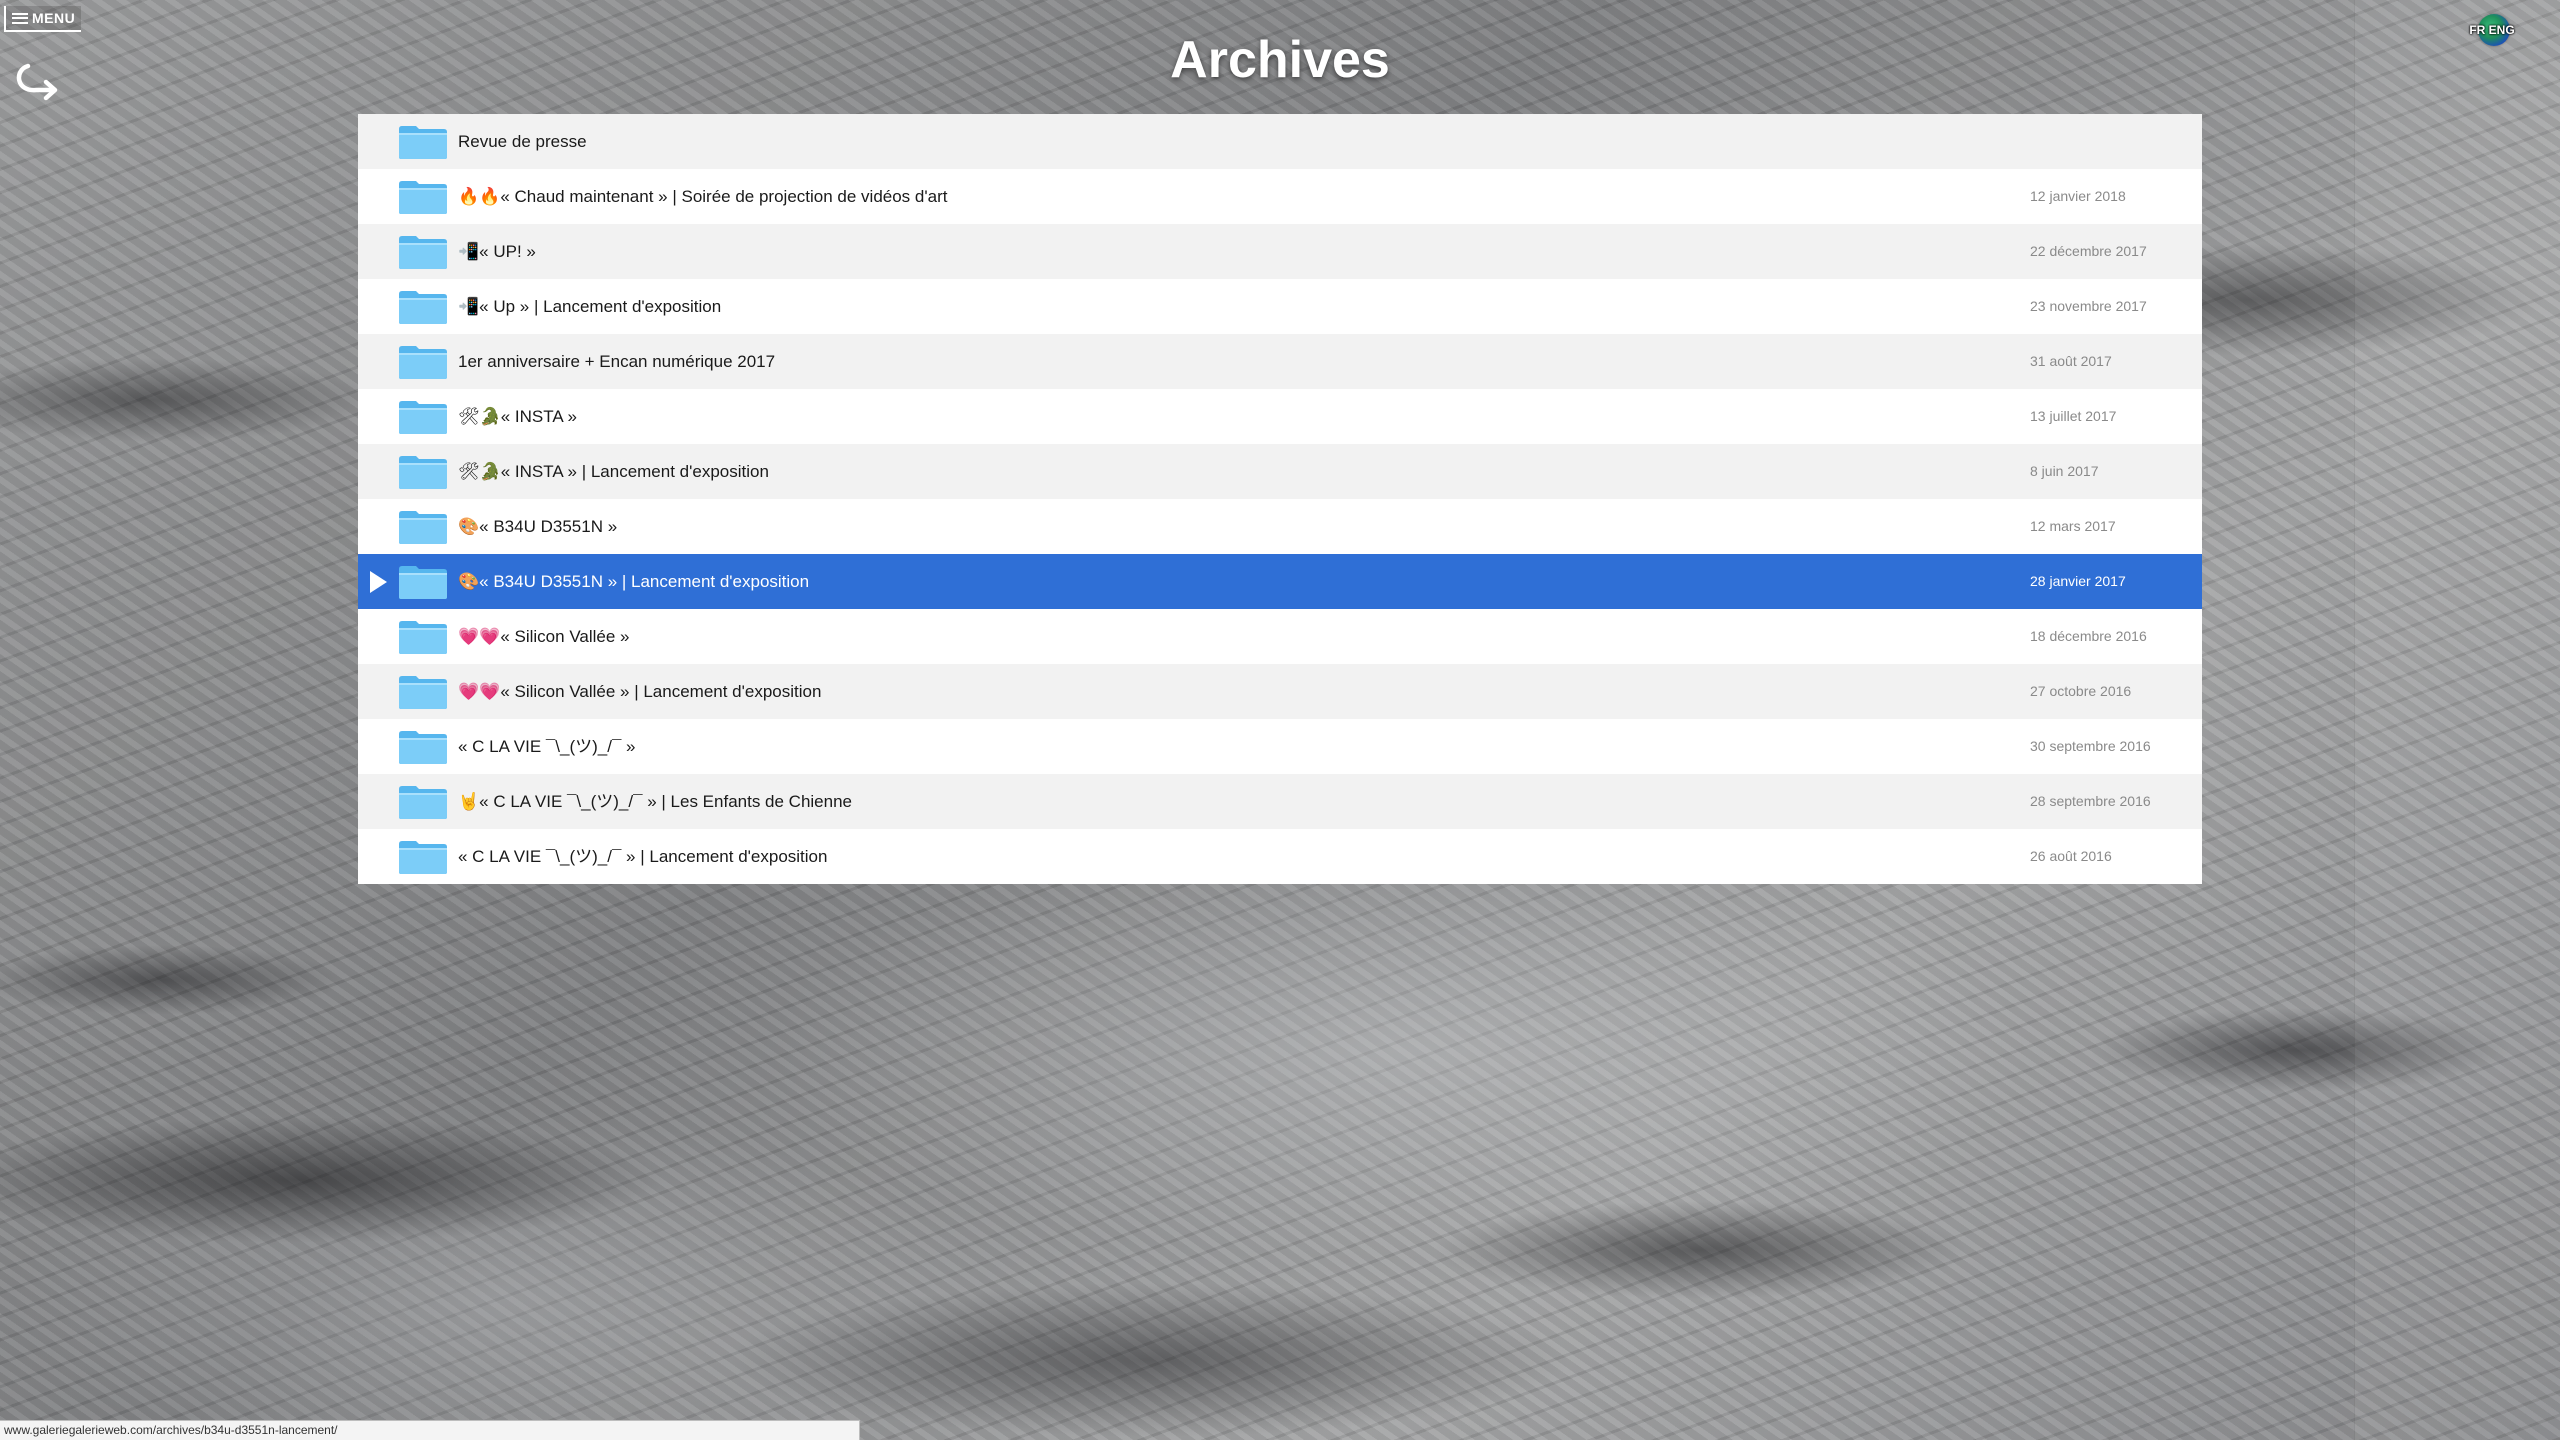 The image size is (2560, 1440). I want to click on archive-date: 13 juillet 2017, so click(2073, 416).